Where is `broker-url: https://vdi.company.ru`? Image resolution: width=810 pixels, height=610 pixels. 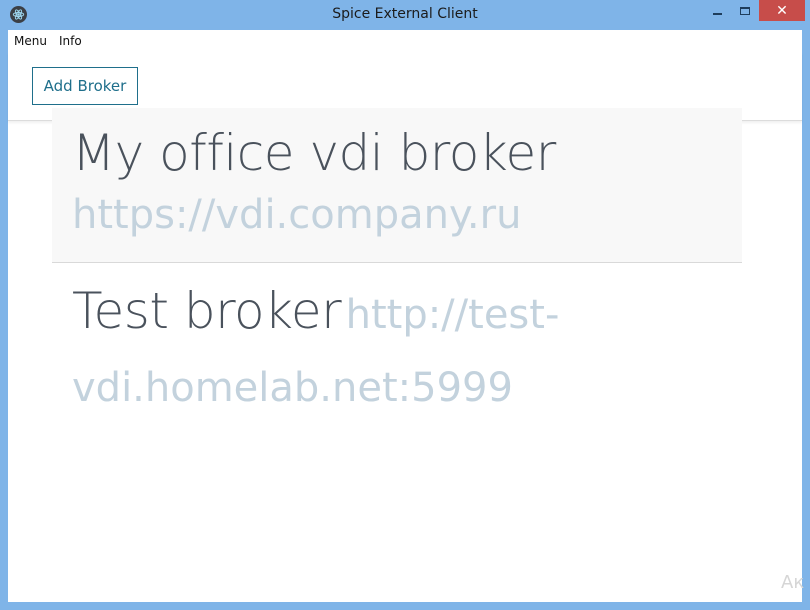
broker-url: https://vdi.company.ru is located at coordinates (297, 215).